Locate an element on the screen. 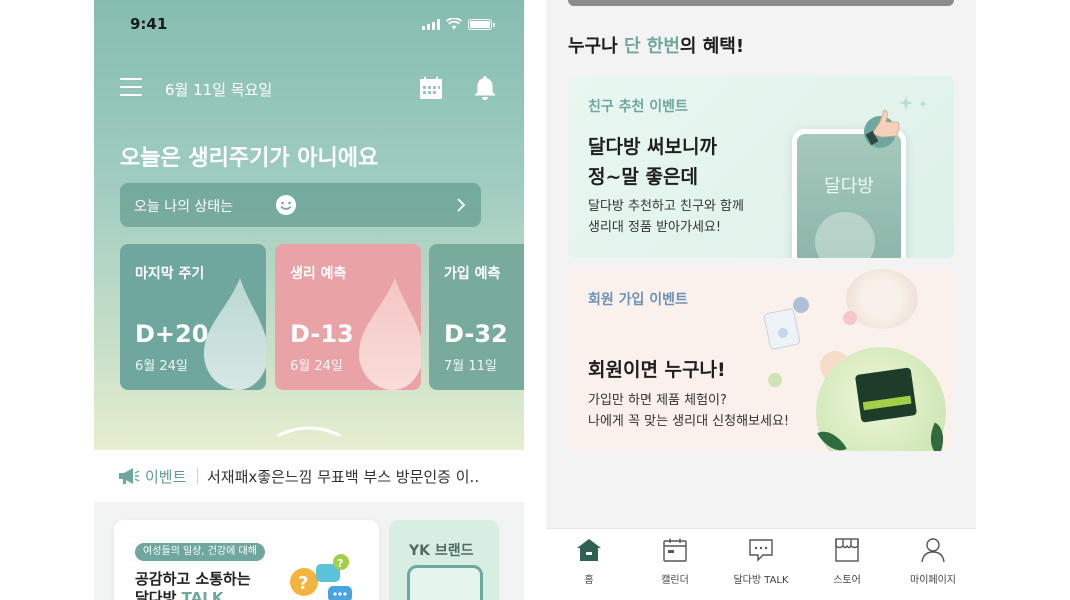 This screenshot has height=600, width=1070. tab-label: 스토어 is located at coordinates (847, 580).